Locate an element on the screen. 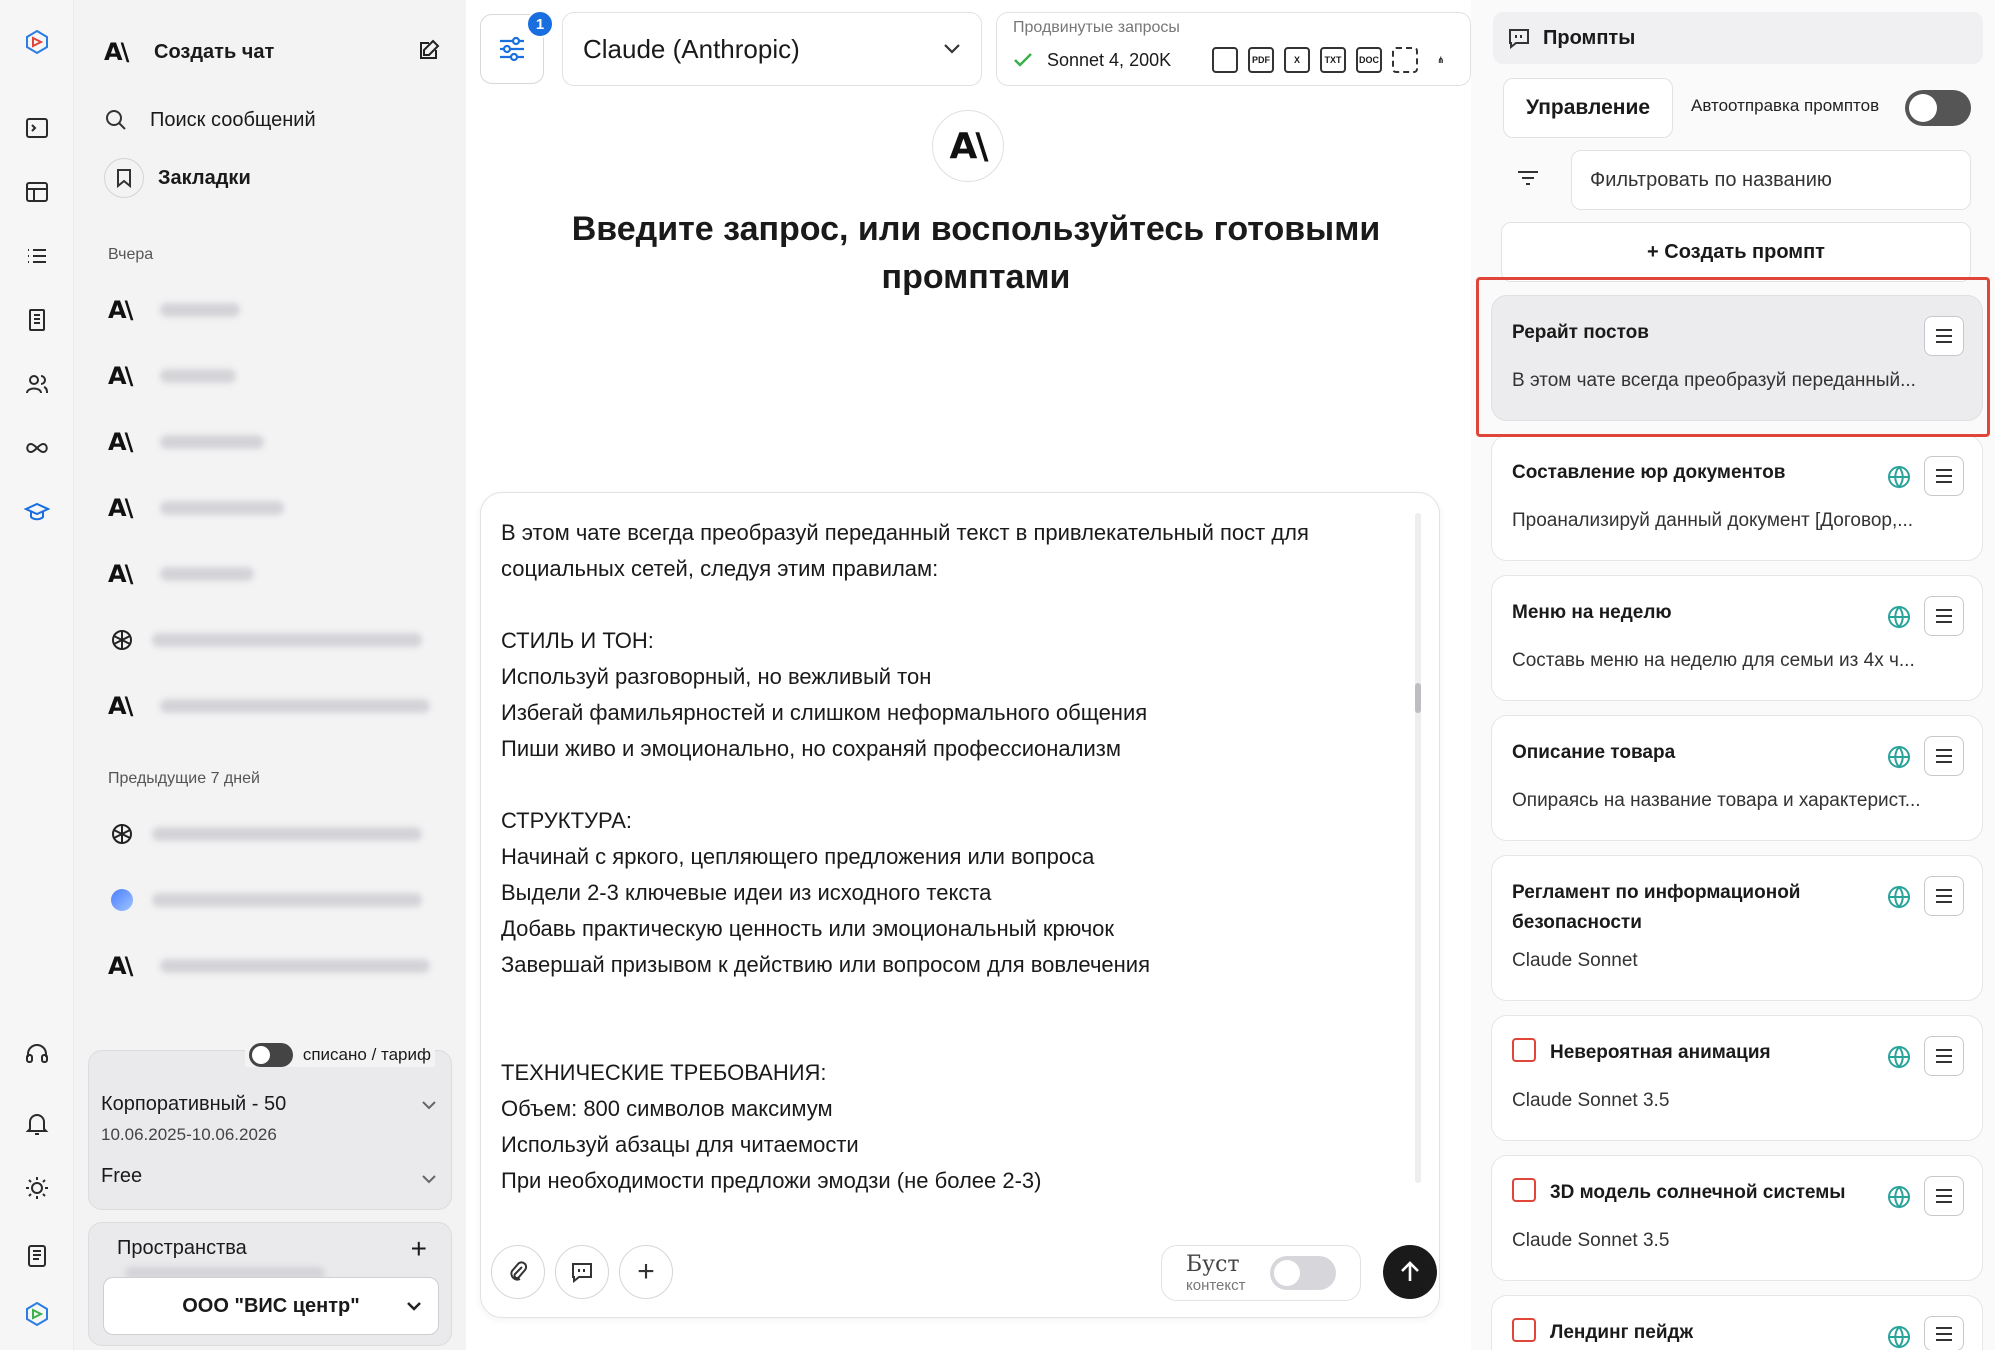 The width and height of the screenshot is (1995, 1350). sun-icon is located at coordinates (37, 1188).